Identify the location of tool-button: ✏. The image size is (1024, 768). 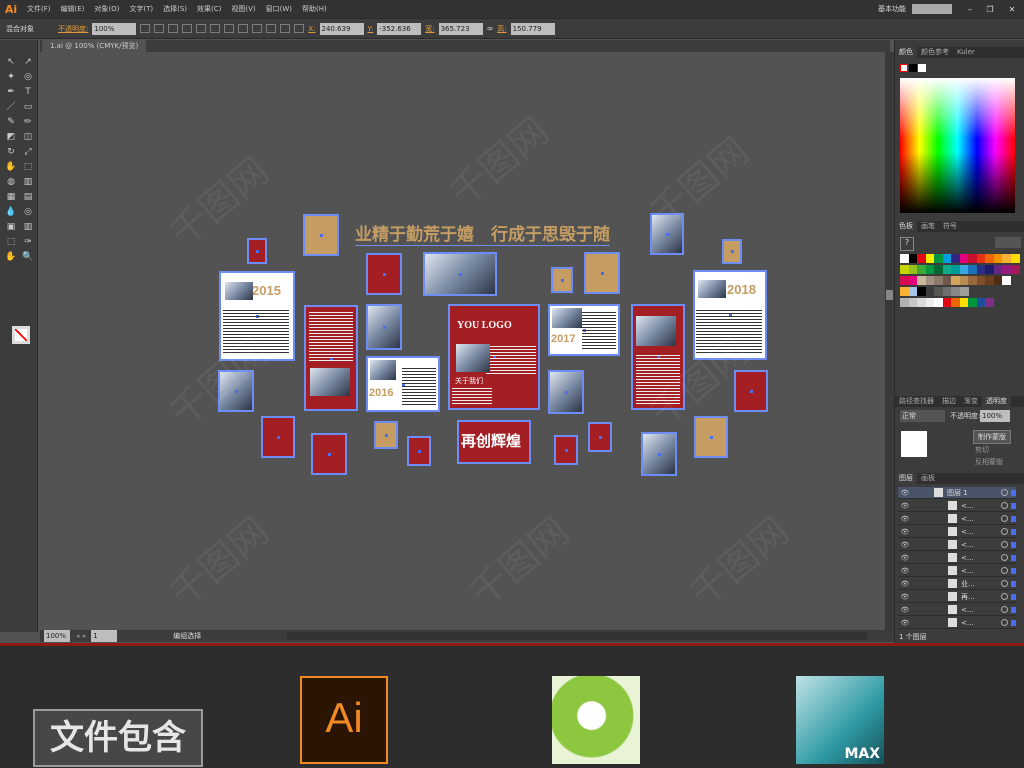
(28, 122).